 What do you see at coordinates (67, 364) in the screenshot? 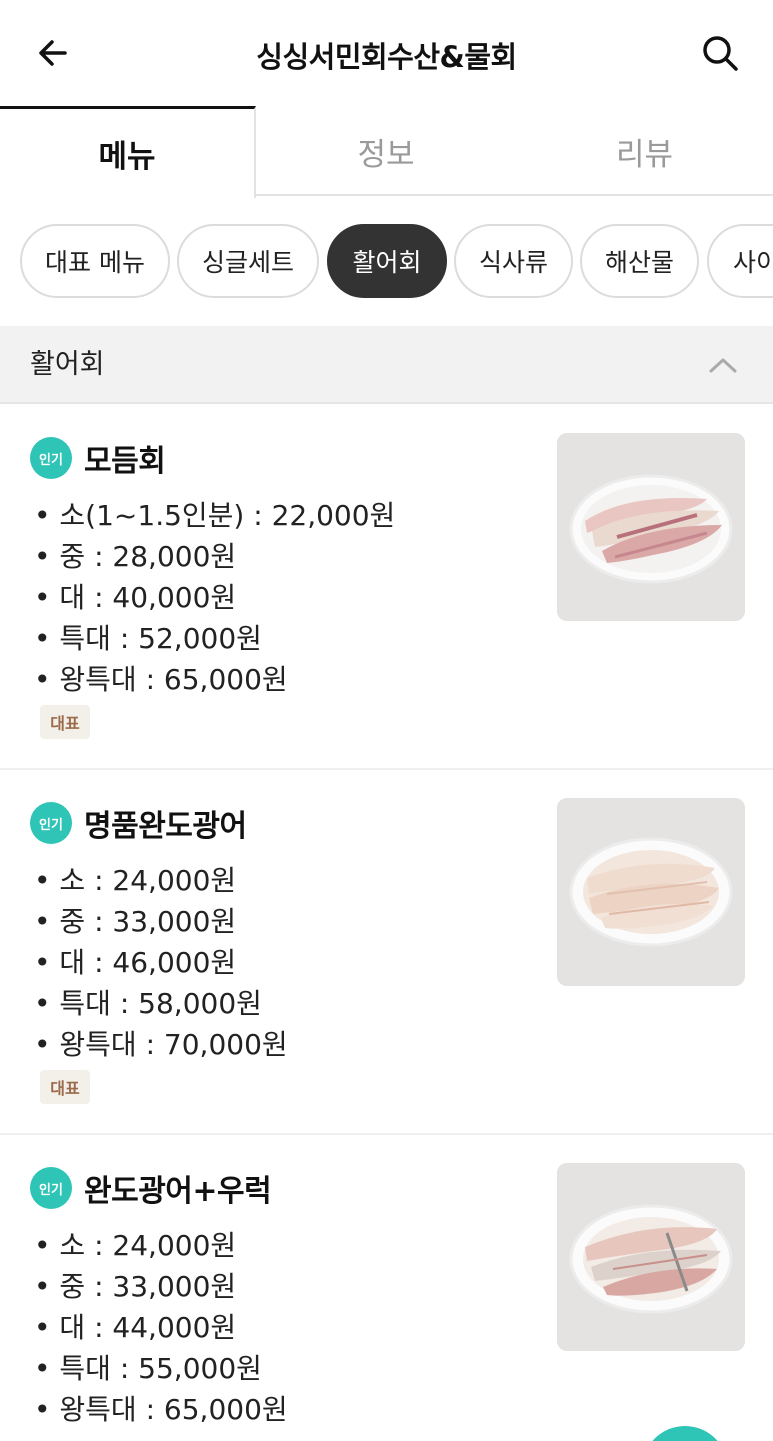
I see `section-title: 활어회` at bounding box center [67, 364].